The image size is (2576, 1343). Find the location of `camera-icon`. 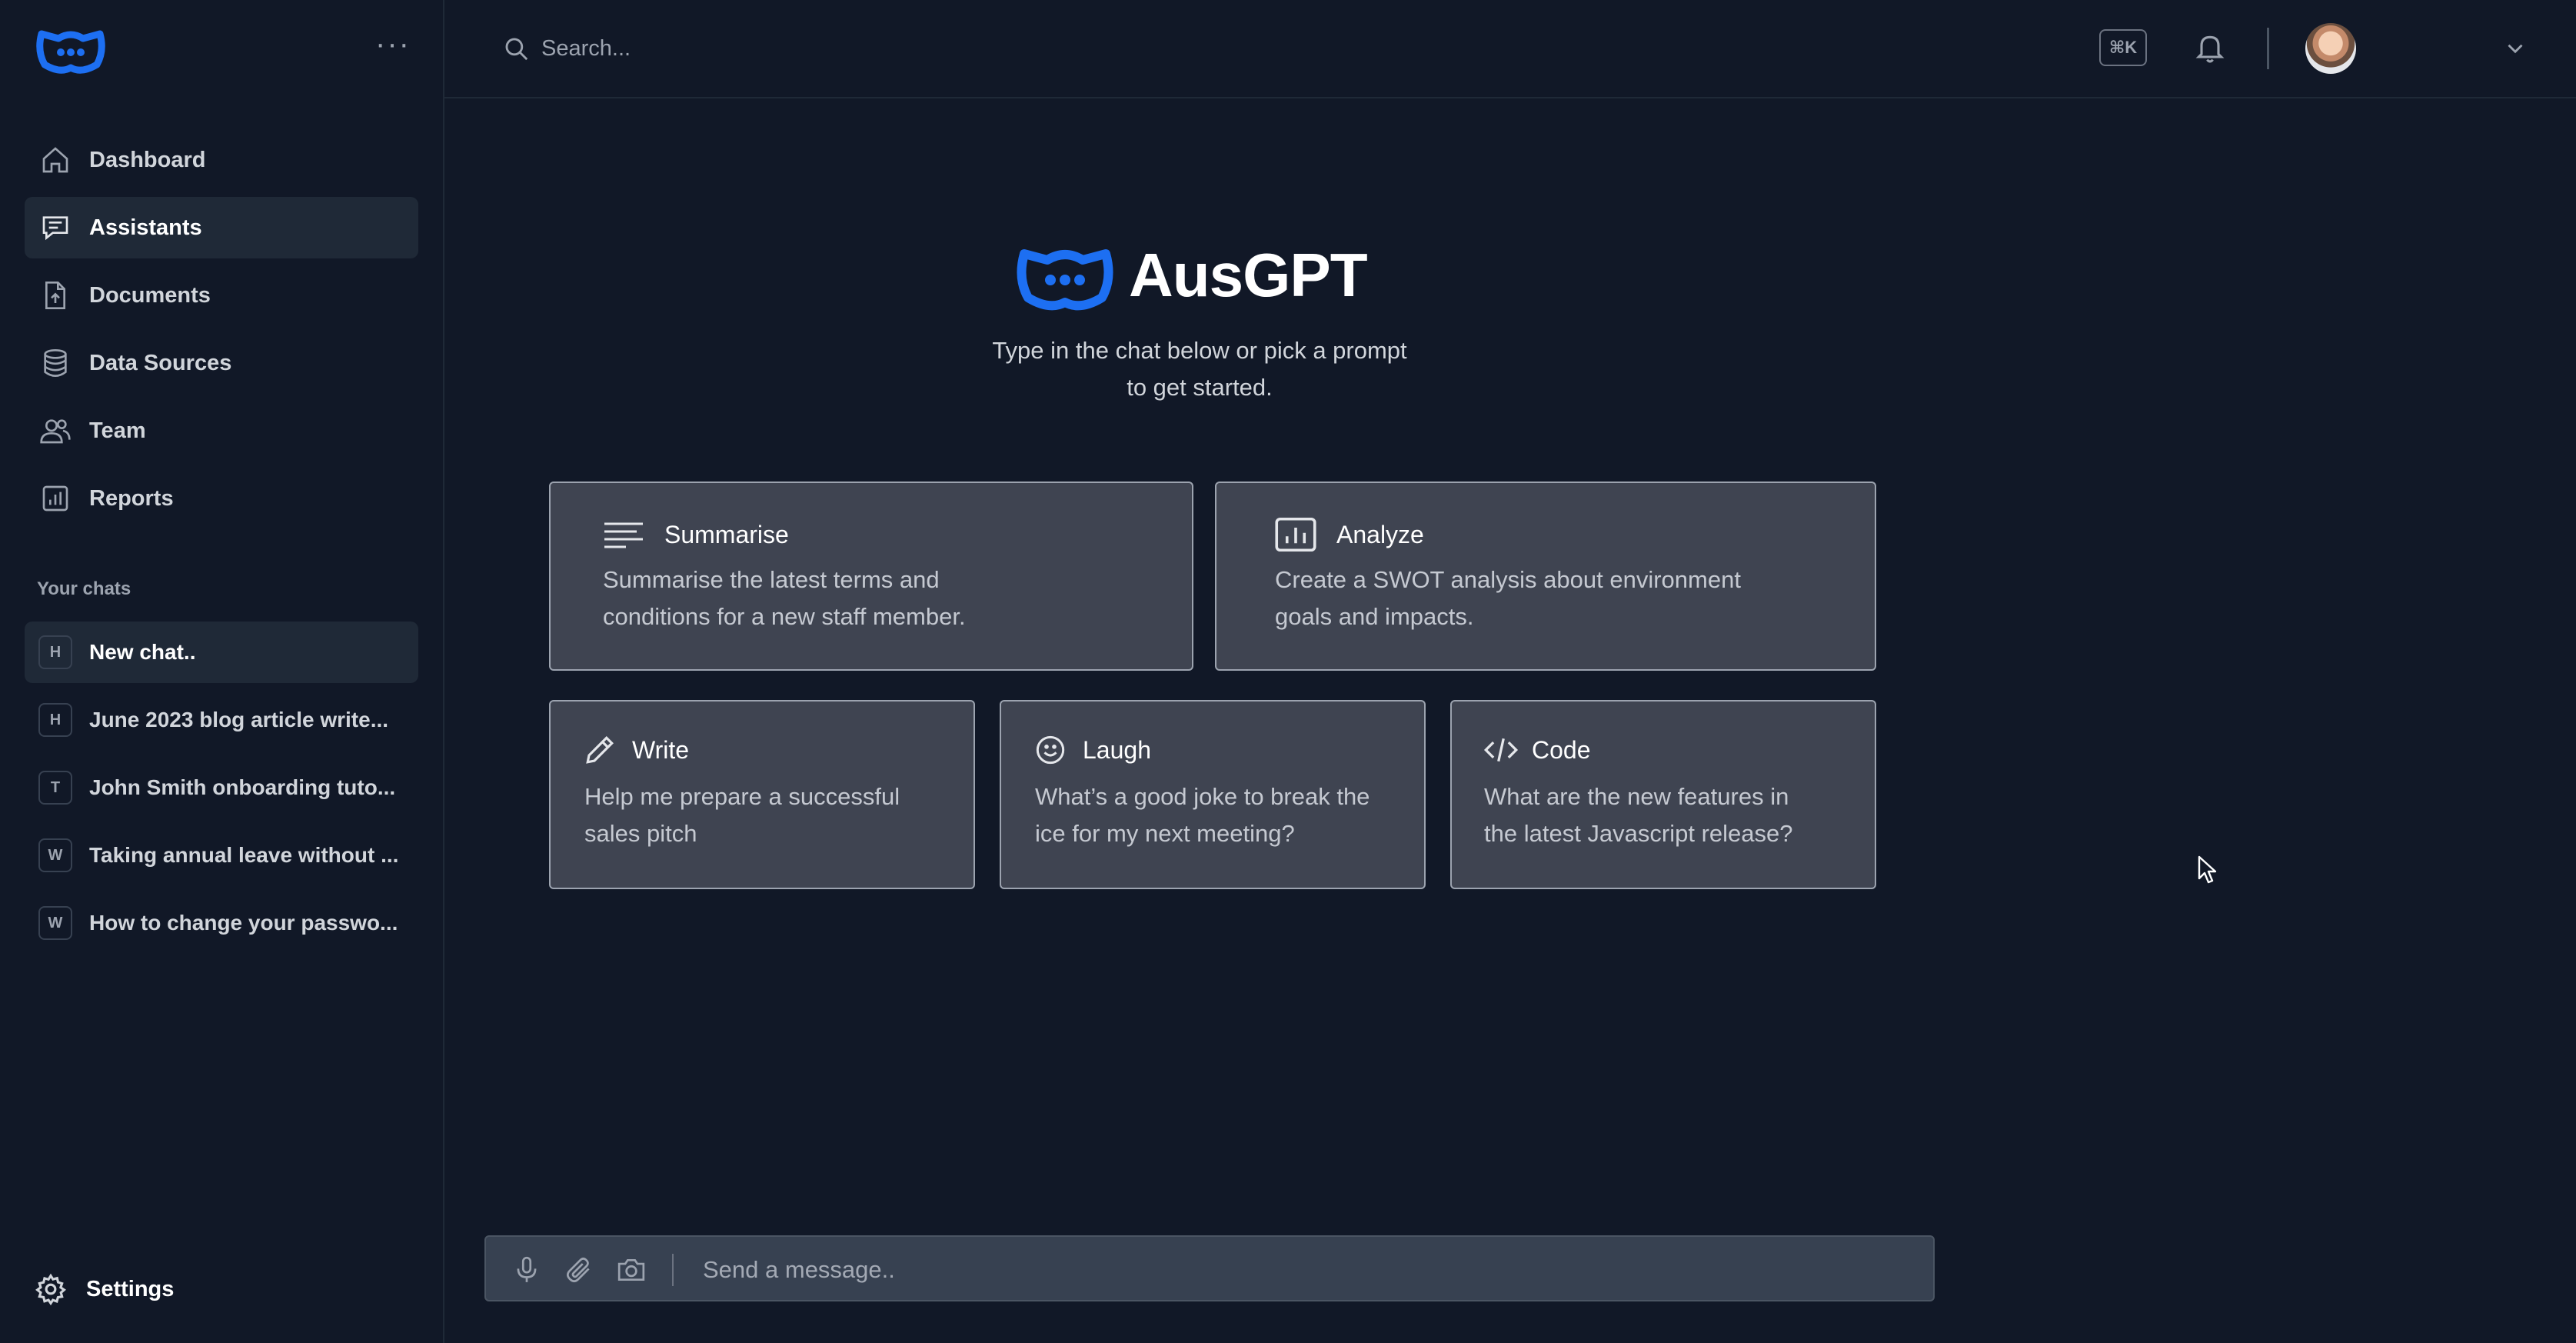

camera-icon is located at coordinates (631, 1270).